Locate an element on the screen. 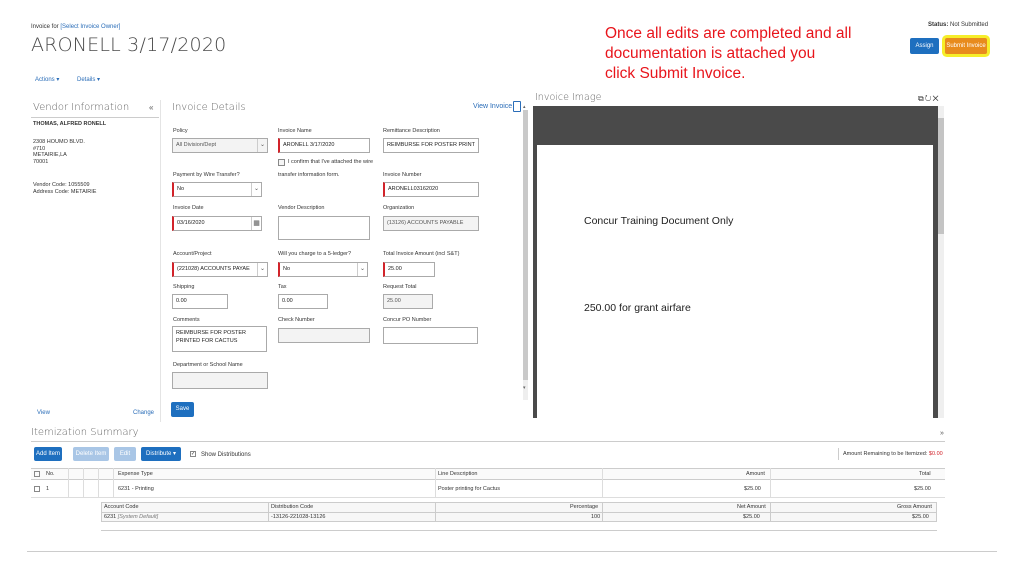 This screenshot has width=1024, height=576. tax-label: Tax is located at coordinates (282, 287).